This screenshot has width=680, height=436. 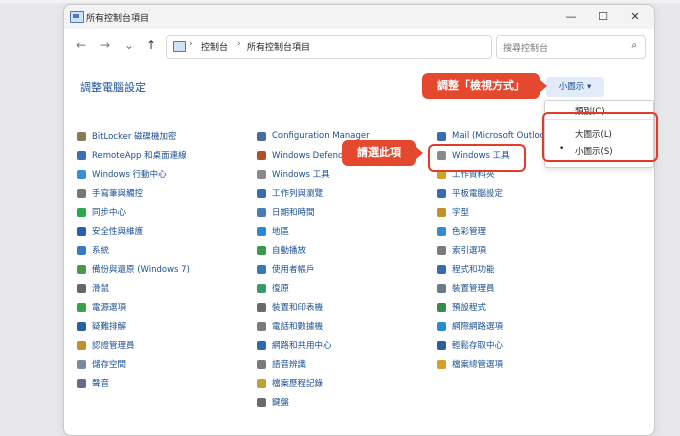 What do you see at coordinates (478, 365) in the screenshot?
I see `item-label: 檔案總管選項` at bounding box center [478, 365].